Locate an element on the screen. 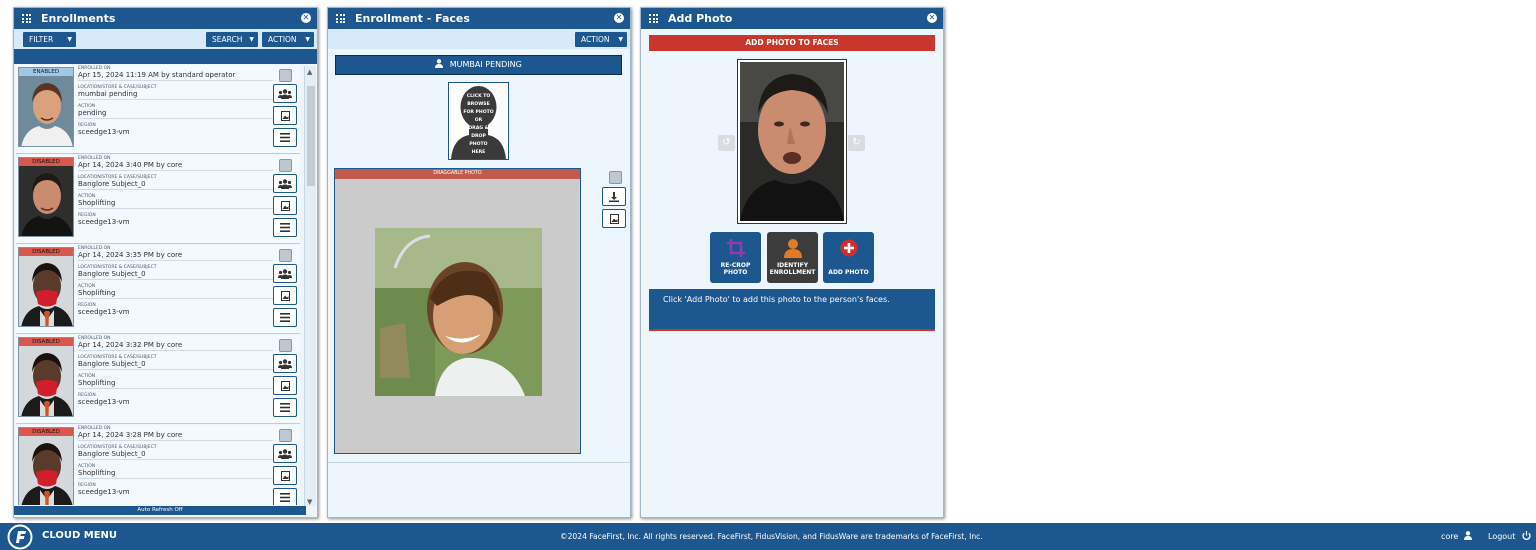  logout-button: Logout is located at coordinates (1509, 536).